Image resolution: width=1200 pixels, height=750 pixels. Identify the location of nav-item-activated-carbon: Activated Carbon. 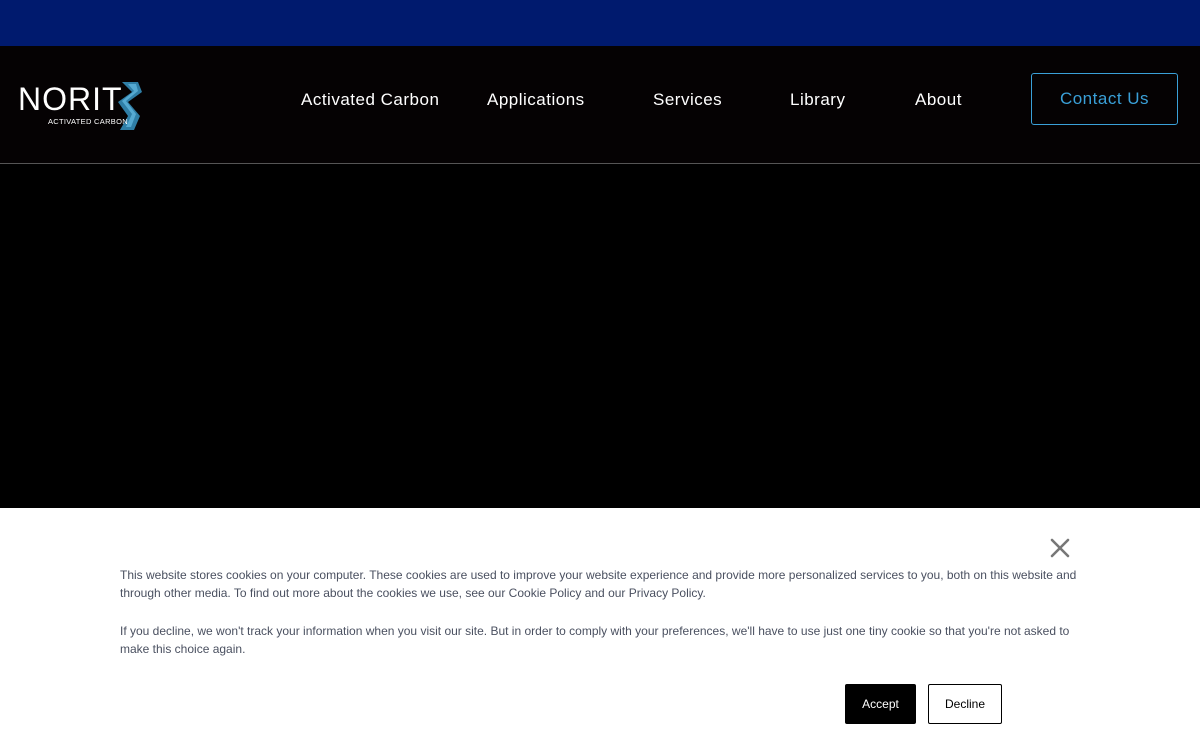
(370, 100).